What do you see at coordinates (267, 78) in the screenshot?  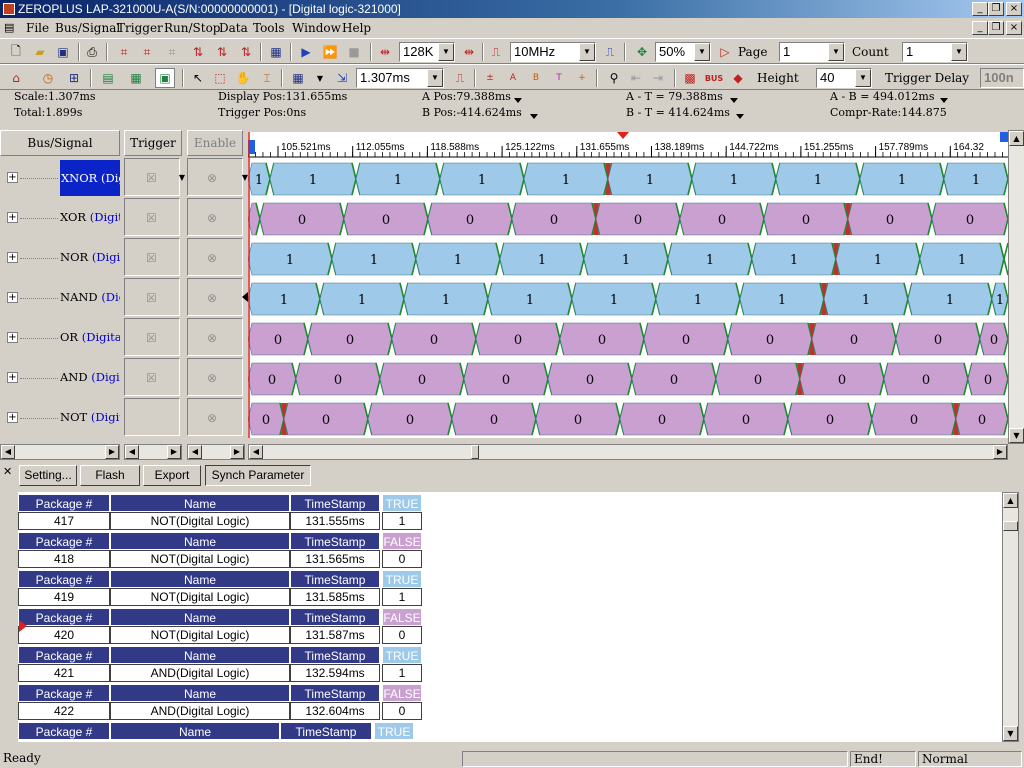 I see `ruler-icon: ⌶` at bounding box center [267, 78].